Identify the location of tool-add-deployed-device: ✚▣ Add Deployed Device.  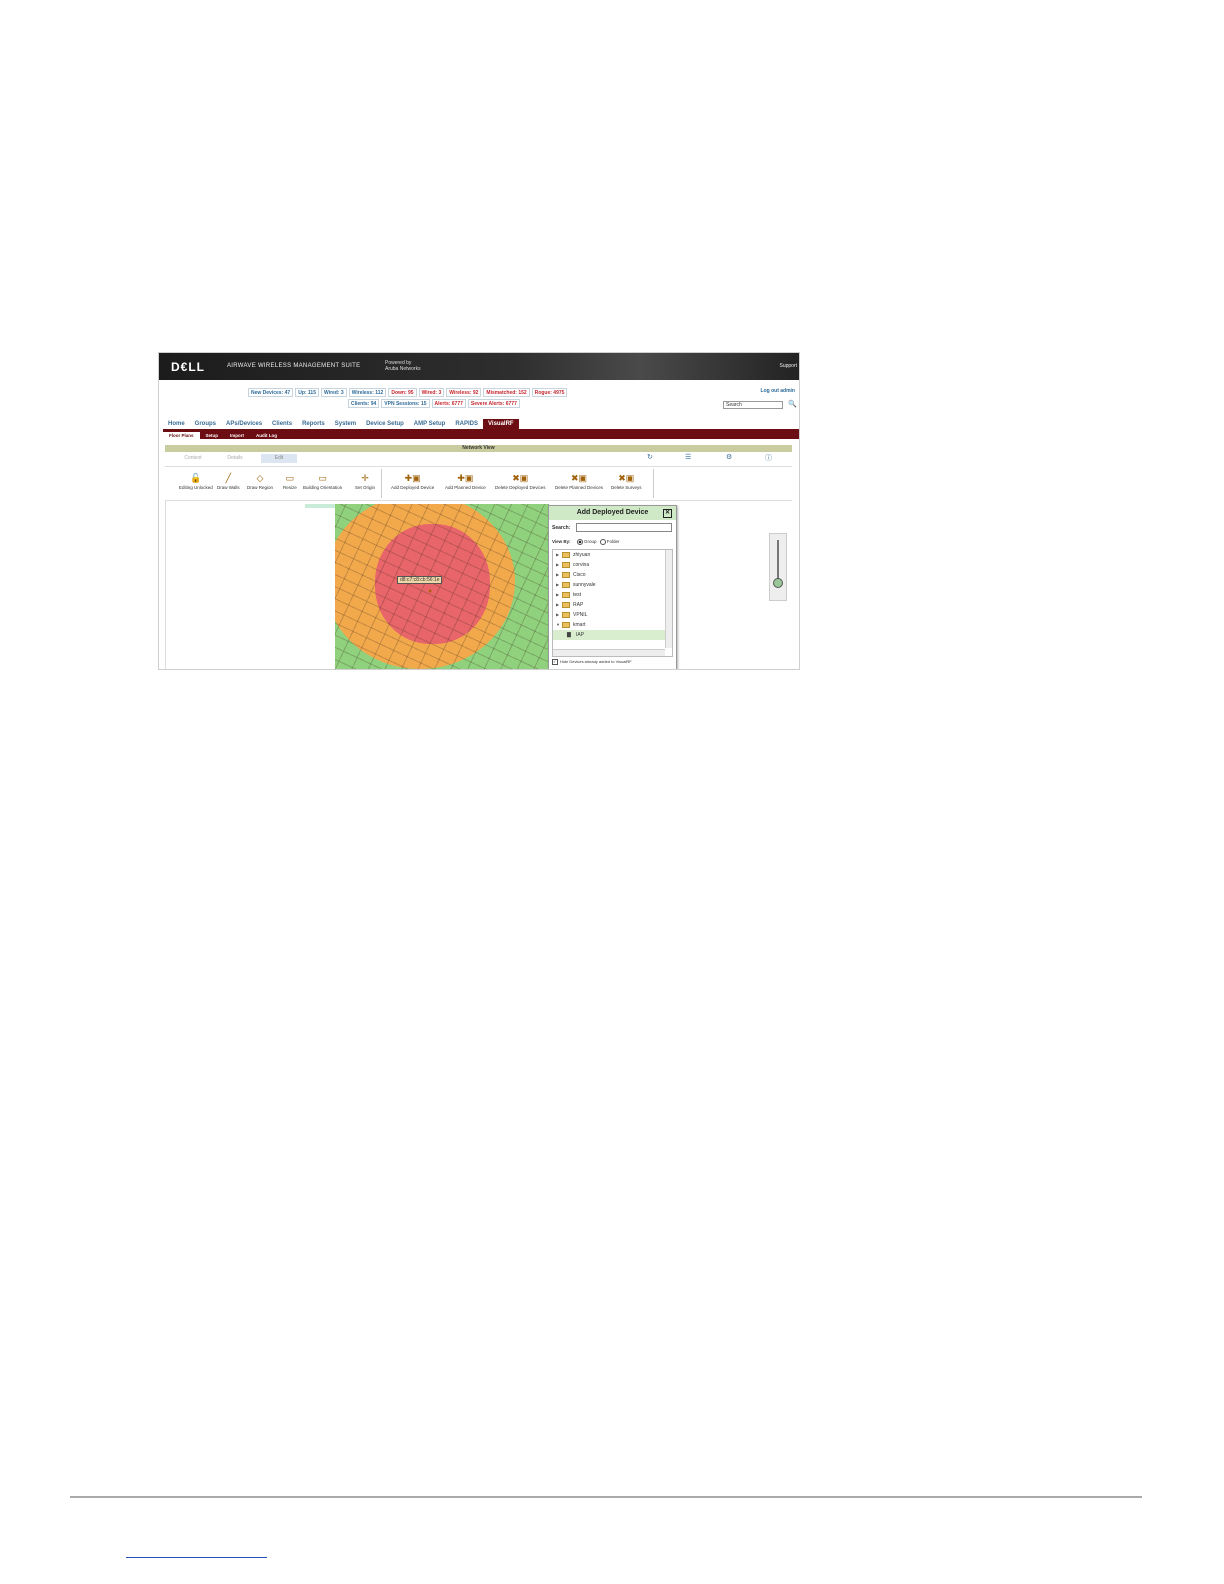
(412, 481).